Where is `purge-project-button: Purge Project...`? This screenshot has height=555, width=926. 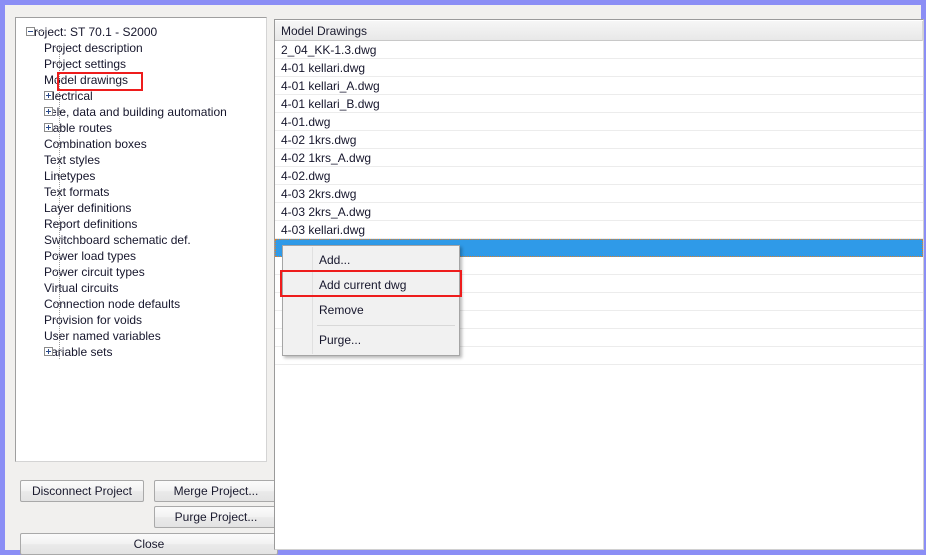 purge-project-button: Purge Project... is located at coordinates (216, 517).